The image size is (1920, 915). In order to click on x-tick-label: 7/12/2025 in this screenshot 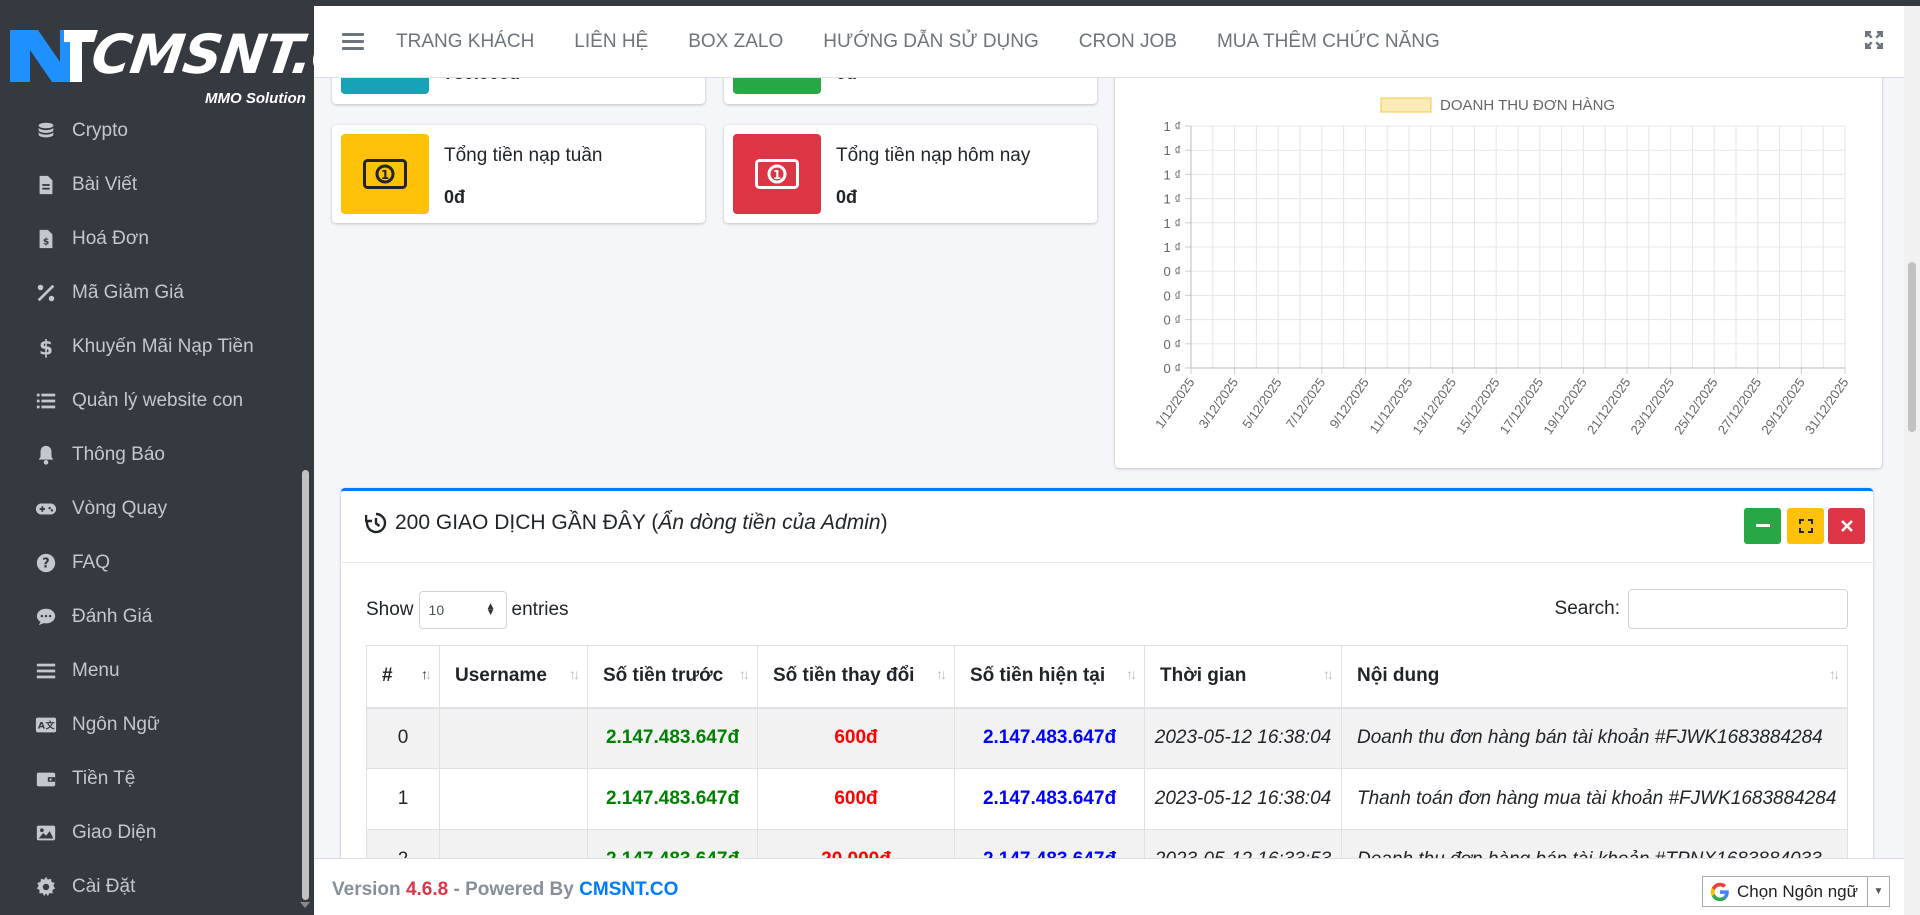, I will do `click(1305, 403)`.